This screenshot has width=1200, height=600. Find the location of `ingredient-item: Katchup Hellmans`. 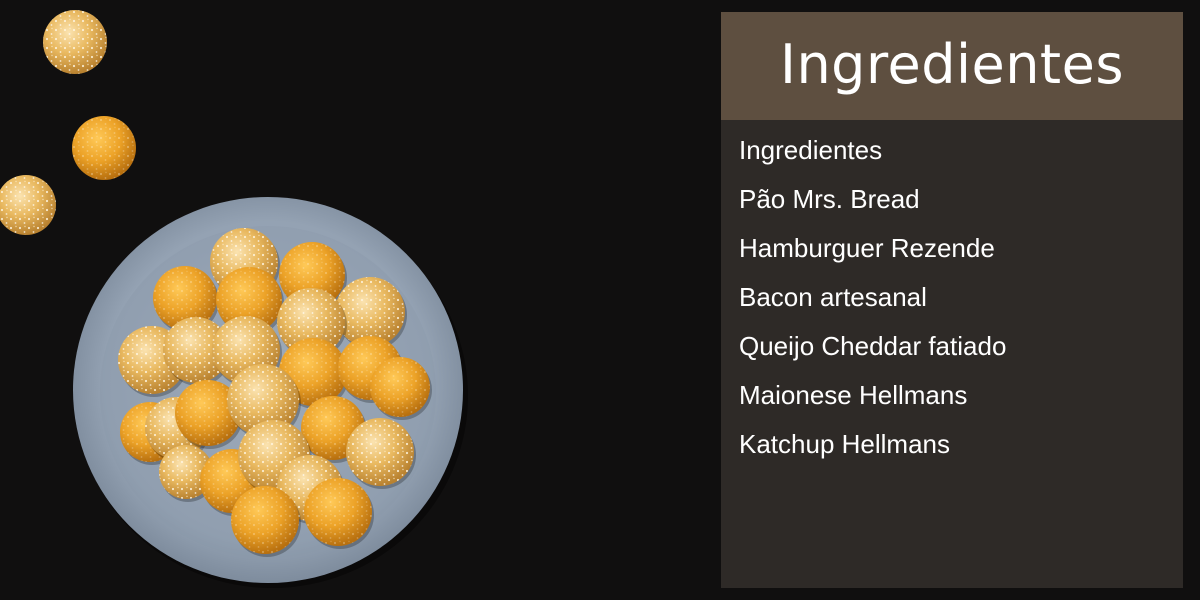

ingredient-item: Katchup Hellmans is located at coordinates (844, 444).